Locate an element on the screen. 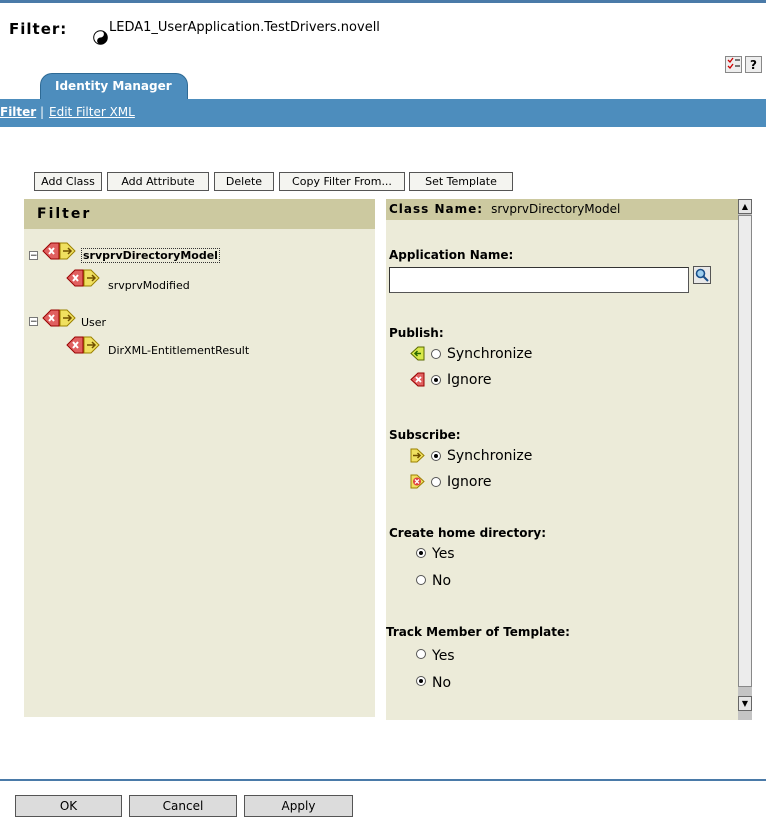 The height and width of the screenshot is (830, 766). publish-synchronize-option: Synchronize is located at coordinates (490, 354).